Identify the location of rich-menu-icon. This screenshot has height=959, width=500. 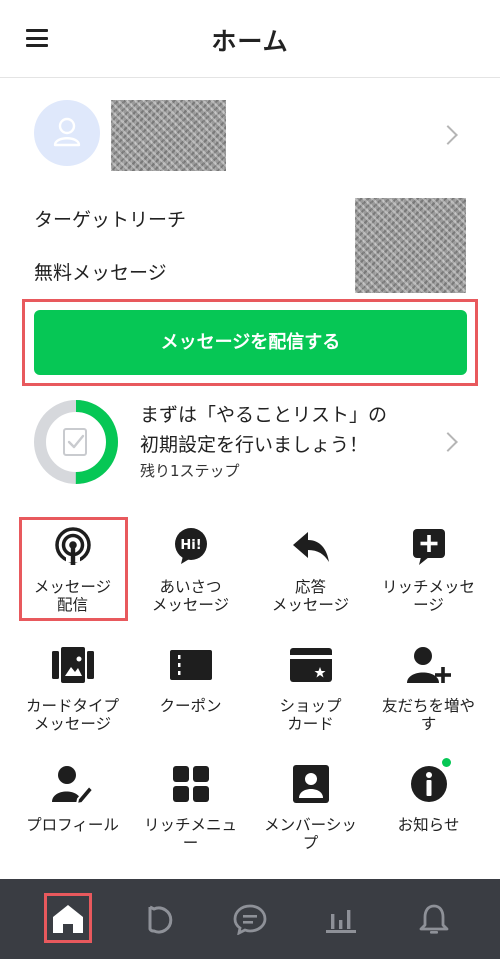
(190, 784).